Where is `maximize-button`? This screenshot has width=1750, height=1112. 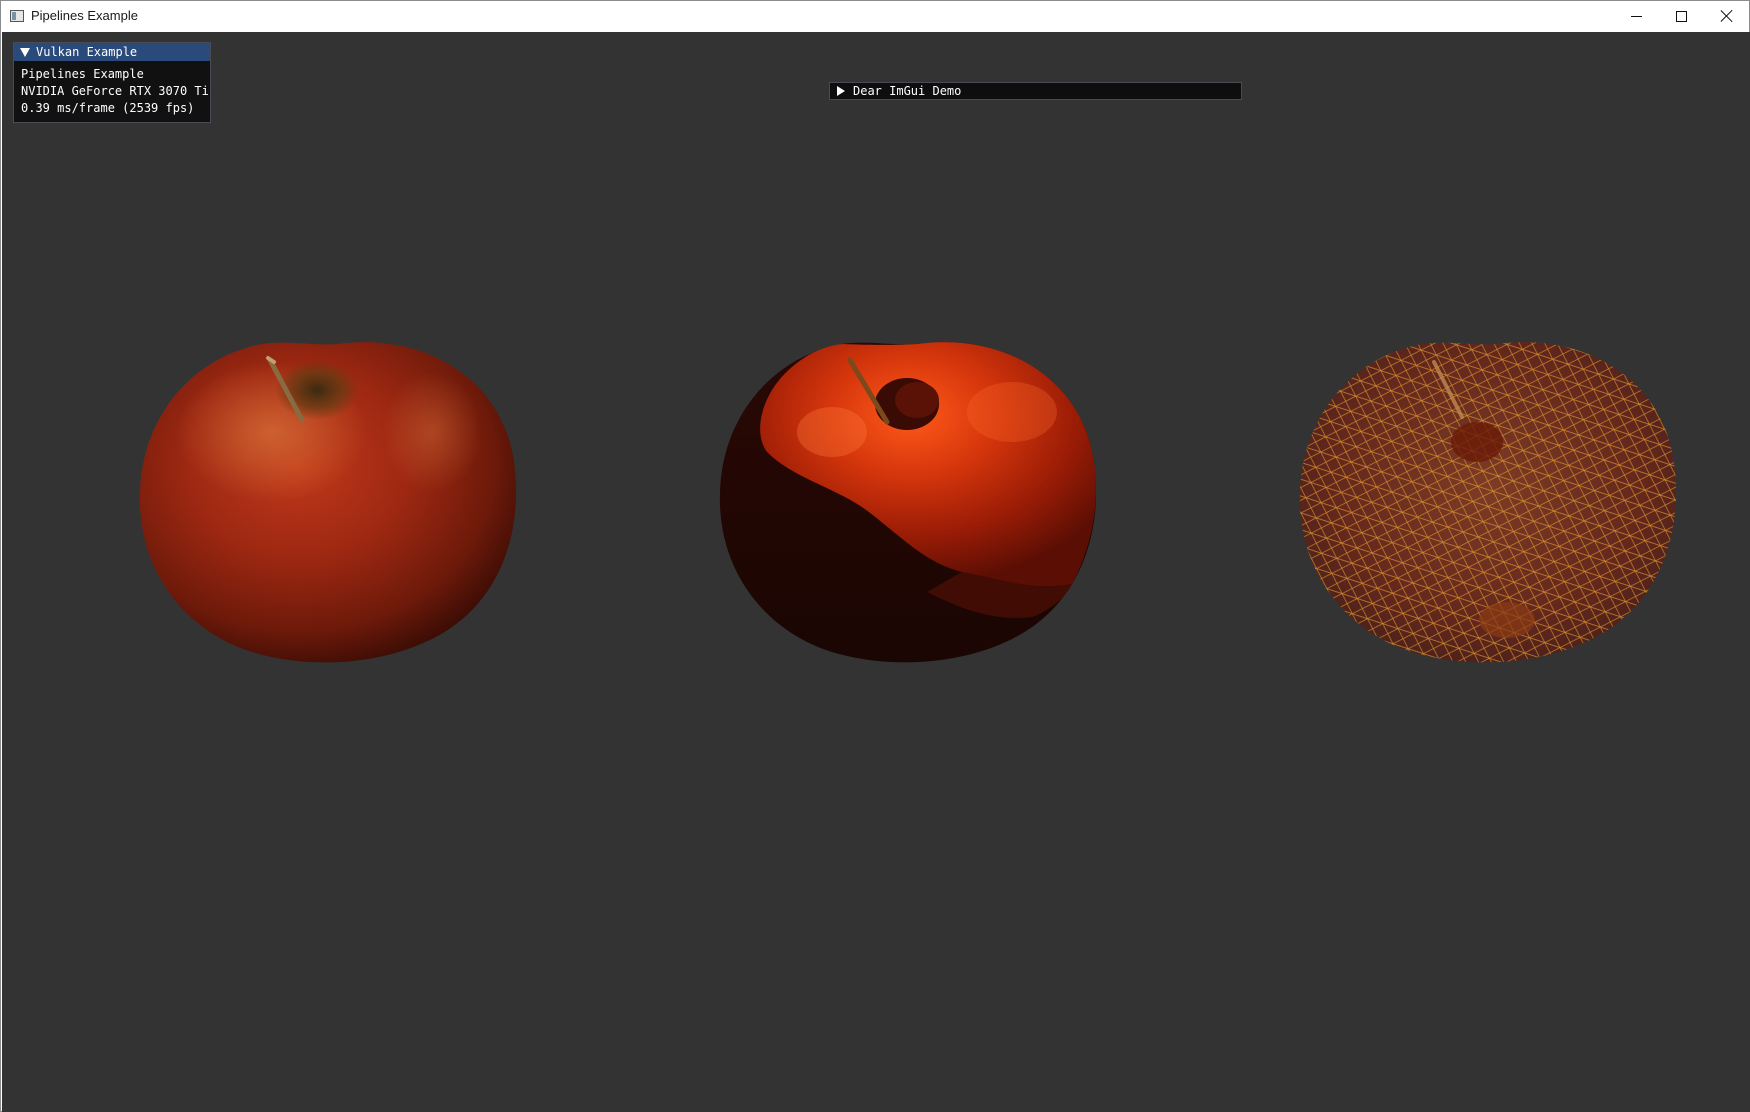
maximize-button is located at coordinates (1681, 16).